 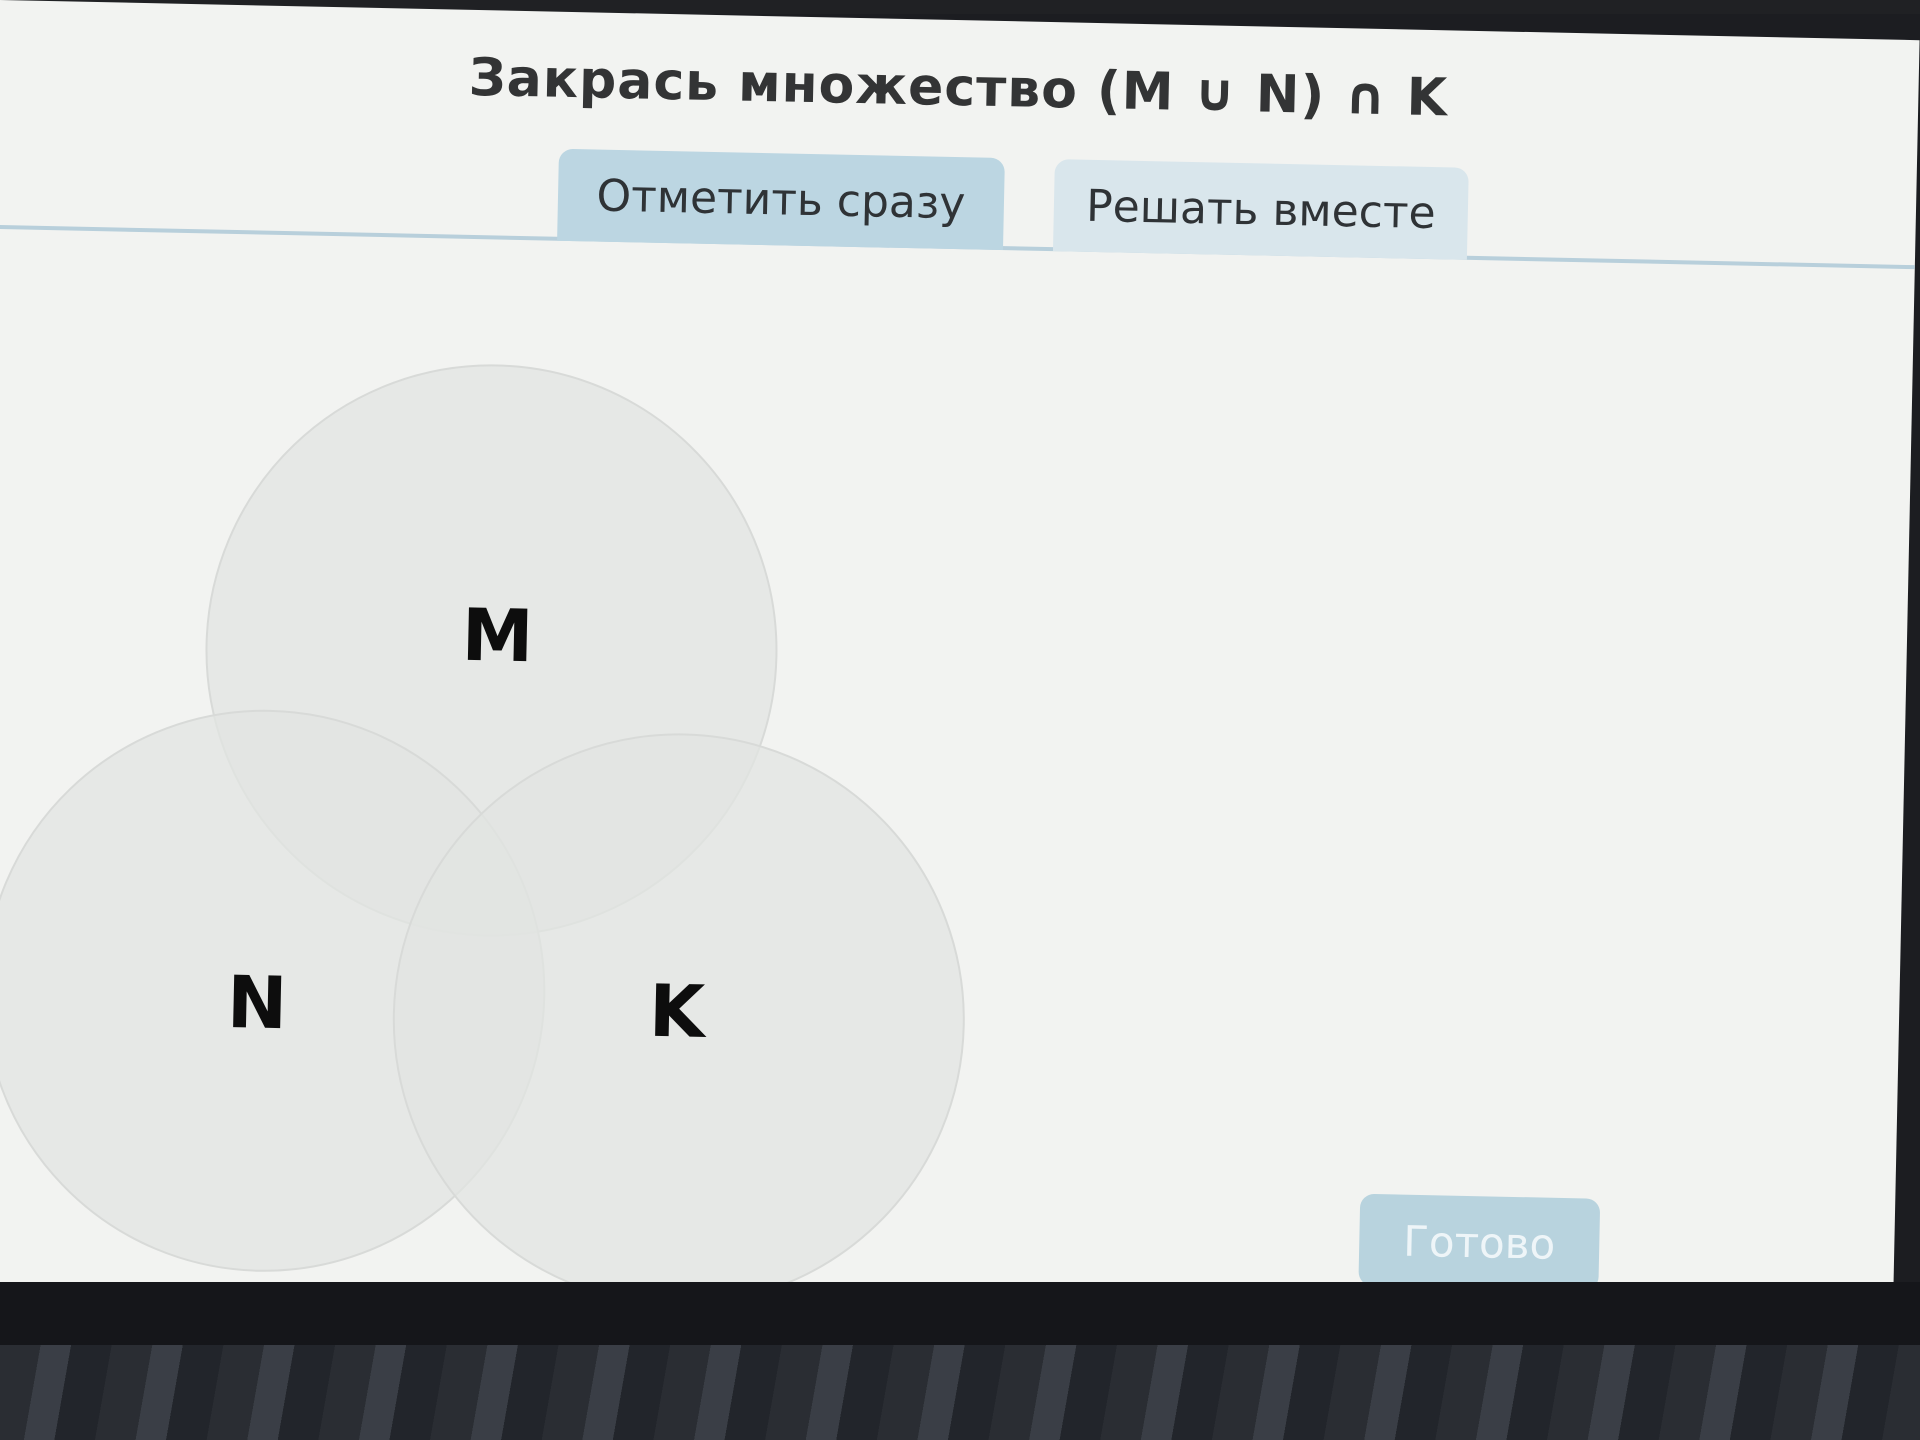 What do you see at coordinates (497, 635) in the screenshot?
I see `set-m-label: M` at bounding box center [497, 635].